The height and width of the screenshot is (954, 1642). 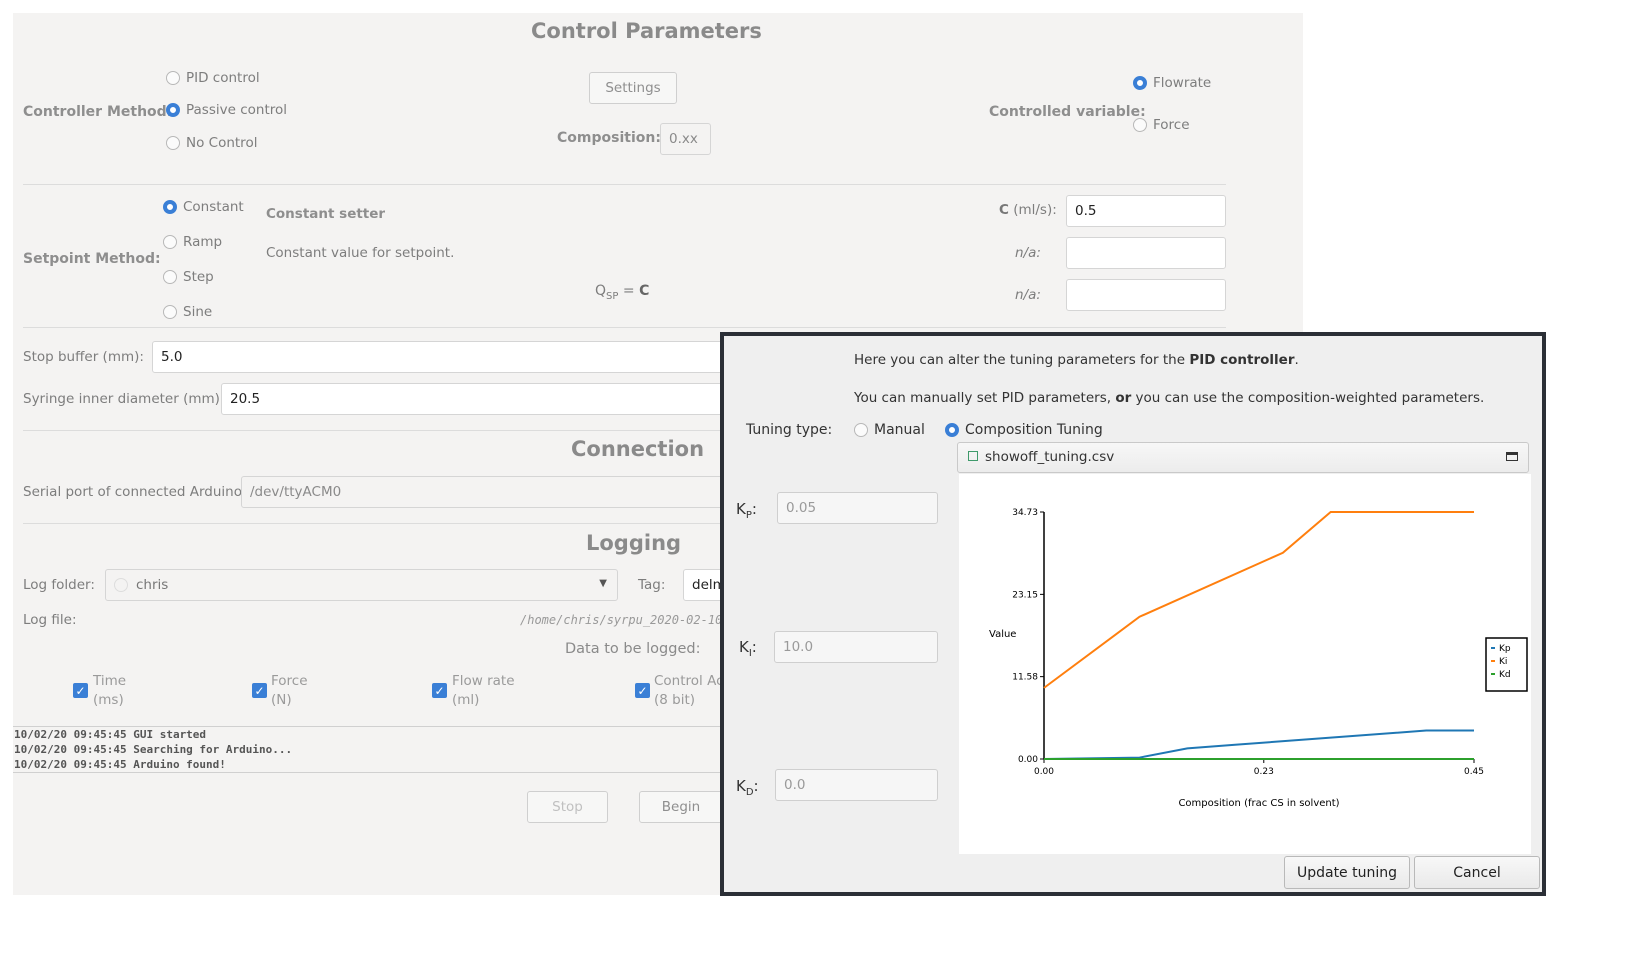 I want to click on y-tick-label: 0.00, so click(x=1028, y=760).